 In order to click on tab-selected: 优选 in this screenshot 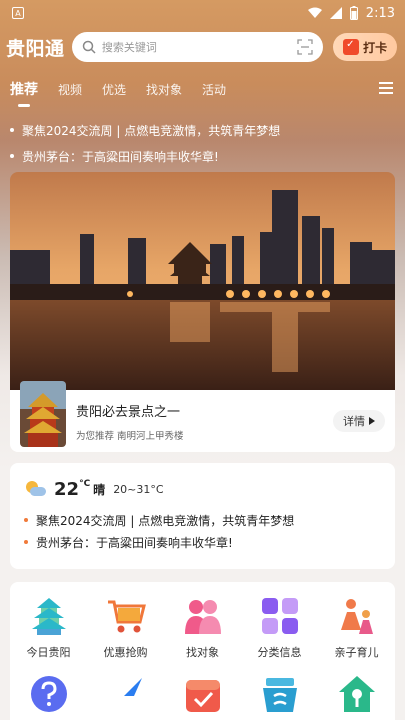, I will do `click(114, 89)`.